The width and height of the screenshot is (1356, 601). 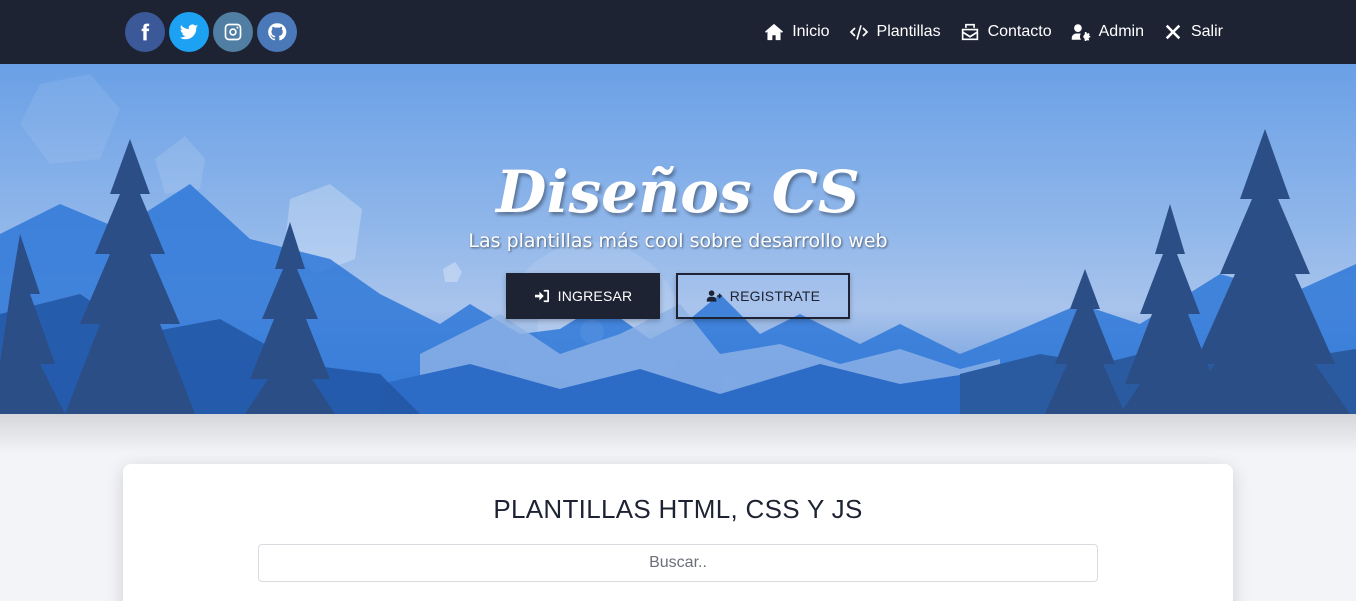 What do you see at coordinates (1019, 31) in the screenshot?
I see `nav-item-label: Contacto` at bounding box center [1019, 31].